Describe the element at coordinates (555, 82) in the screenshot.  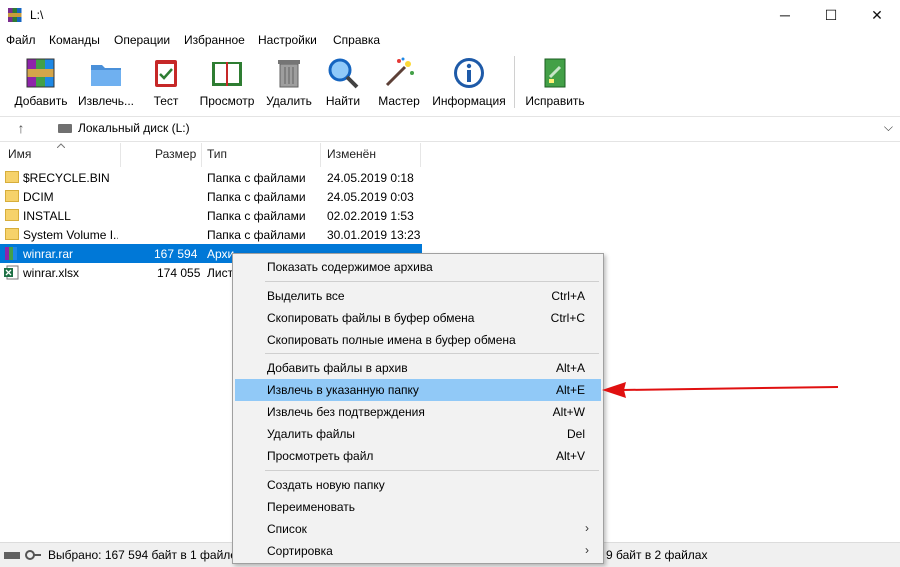
I see `repair-button: Исправить` at that location.